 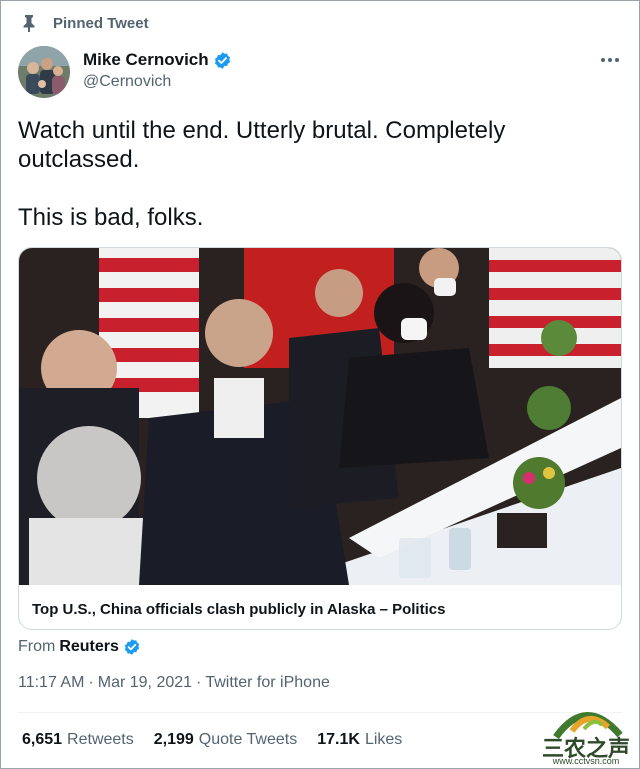 What do you see at coordinates (267, 683) in the screenshot?
I see `tweet-client: Twitter for iPhone` at bounding box center [267, 683].